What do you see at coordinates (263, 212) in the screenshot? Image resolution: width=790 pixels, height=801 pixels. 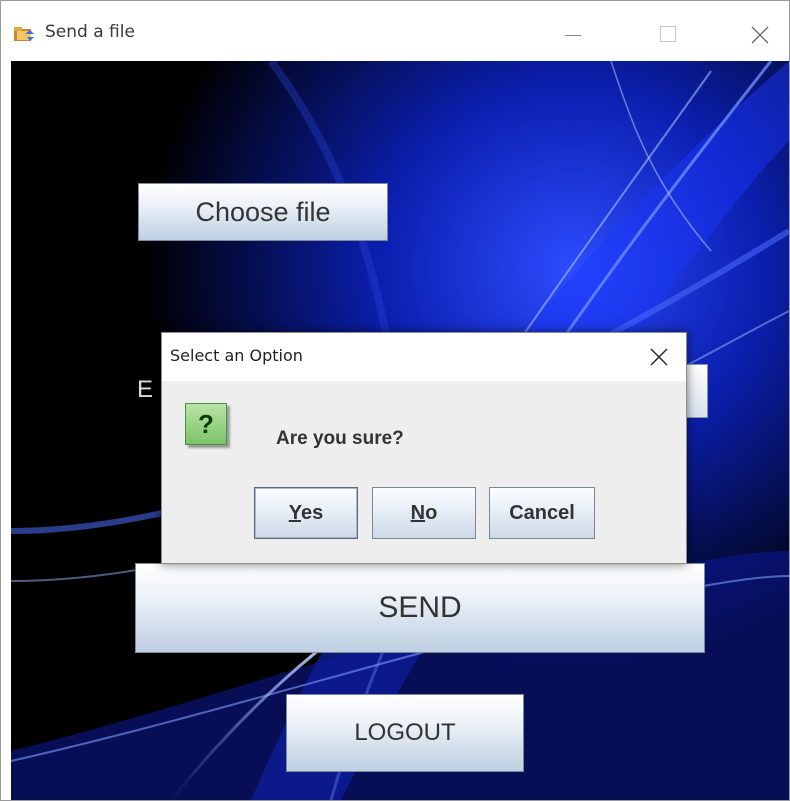 I see `choose-file-button: Choose file` at bounding box center [263, 212].